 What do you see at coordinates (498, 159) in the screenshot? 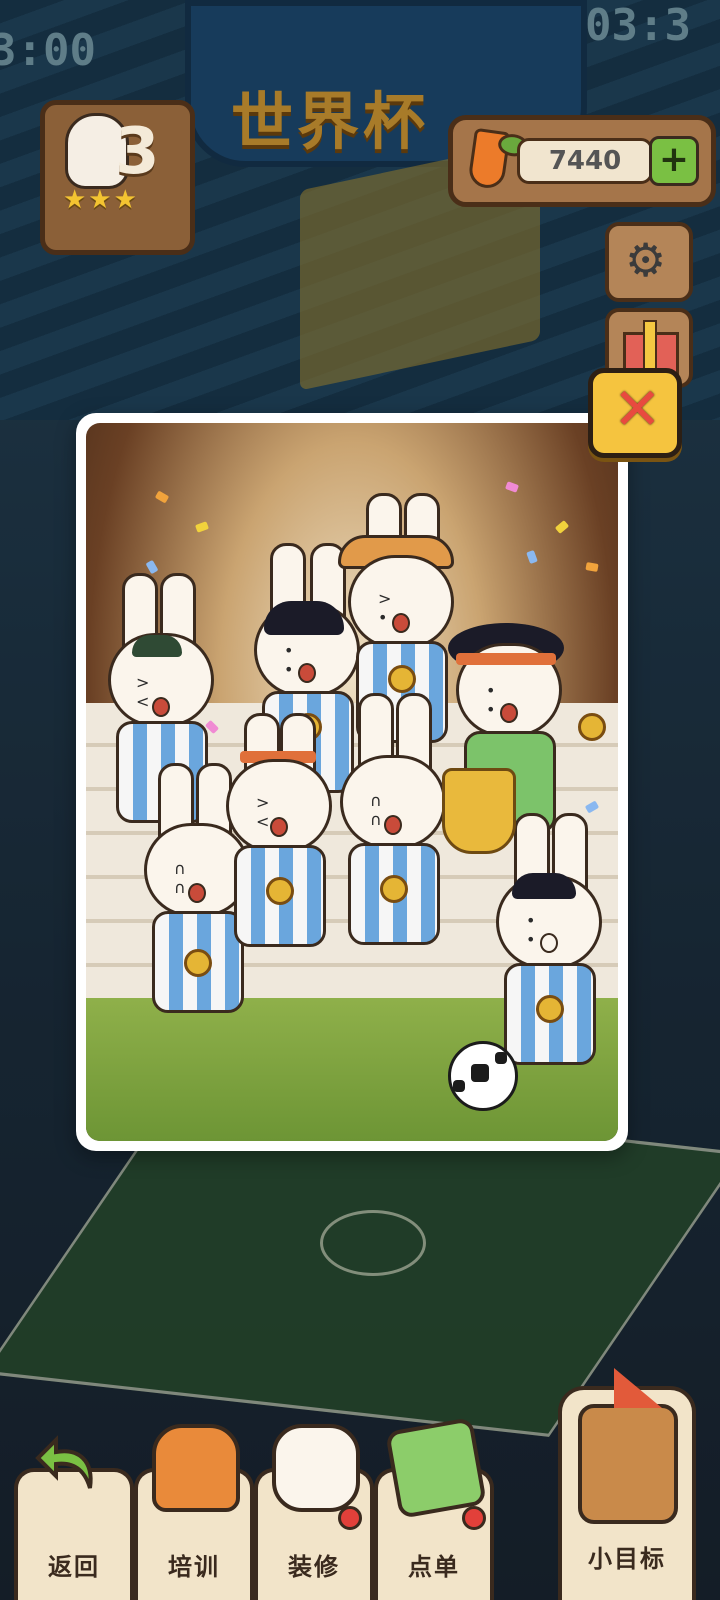
I see `carrot-icon` at bounding box center [498, 159].